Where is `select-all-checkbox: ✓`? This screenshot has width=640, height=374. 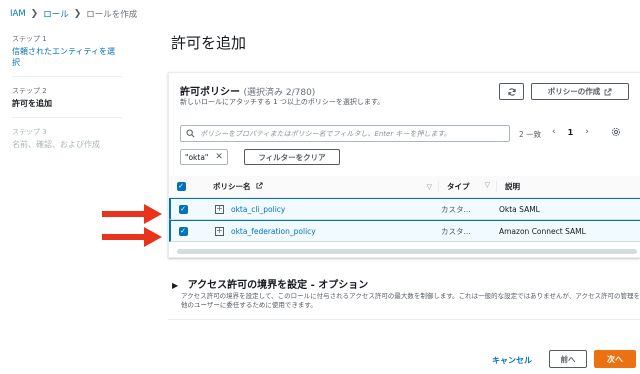
select-all-checkbox: ✓ is located at coordinates (181, 186).